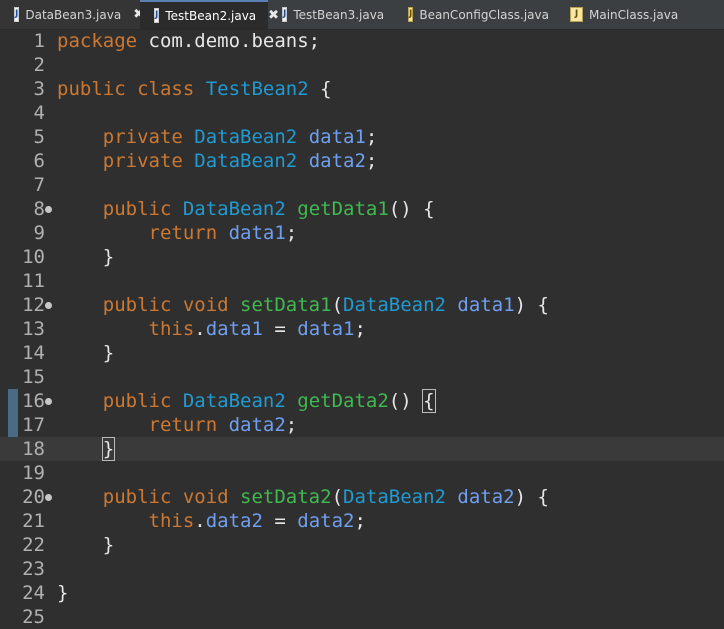 The height and width of the screenshot is (629, 724). What do you see at coordinates (39, 113) in the screenshot?
I see `line-number: 4` at bounding box center [39, 113].